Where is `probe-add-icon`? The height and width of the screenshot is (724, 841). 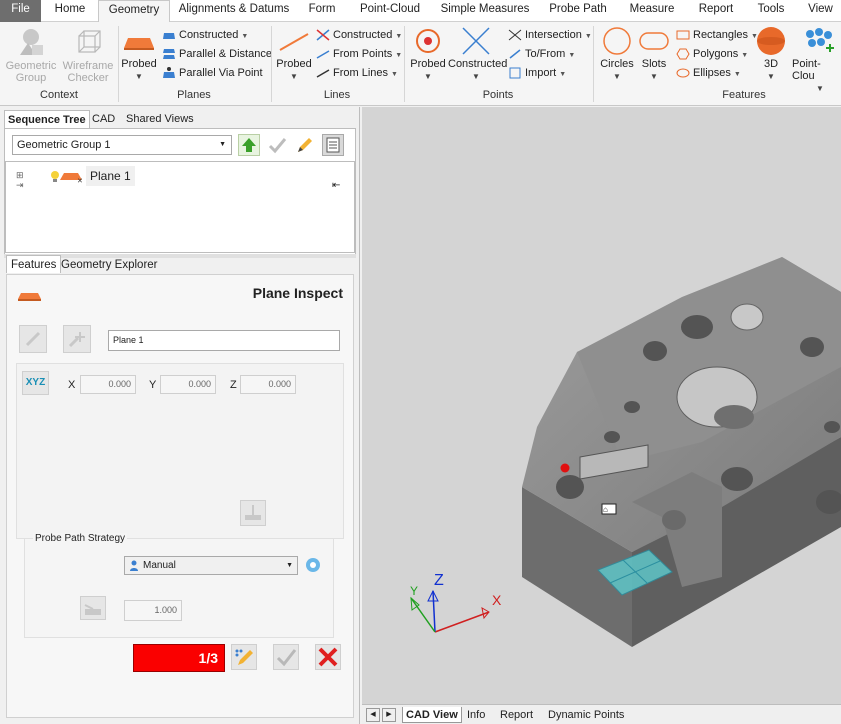 probe-add-icon is located at coordinates (76, 340).